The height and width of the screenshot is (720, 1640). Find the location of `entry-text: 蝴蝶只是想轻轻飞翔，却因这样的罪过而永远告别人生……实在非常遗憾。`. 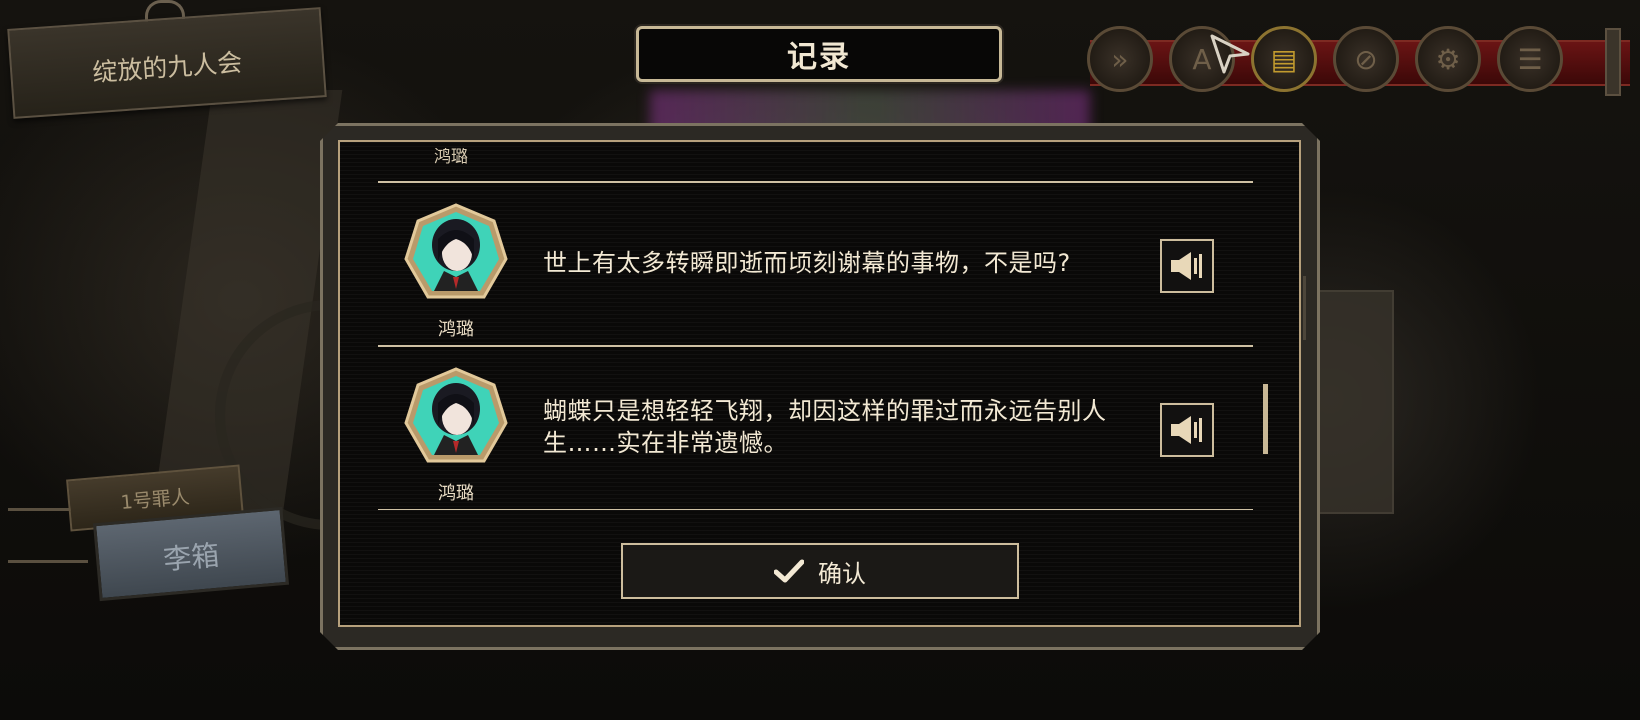

entry-text: 蝴蝶只是想轻轻飞翔，却因这样的罪过而永远告别人生……实在非常遗憾。 is located at coordinates (825, 427).